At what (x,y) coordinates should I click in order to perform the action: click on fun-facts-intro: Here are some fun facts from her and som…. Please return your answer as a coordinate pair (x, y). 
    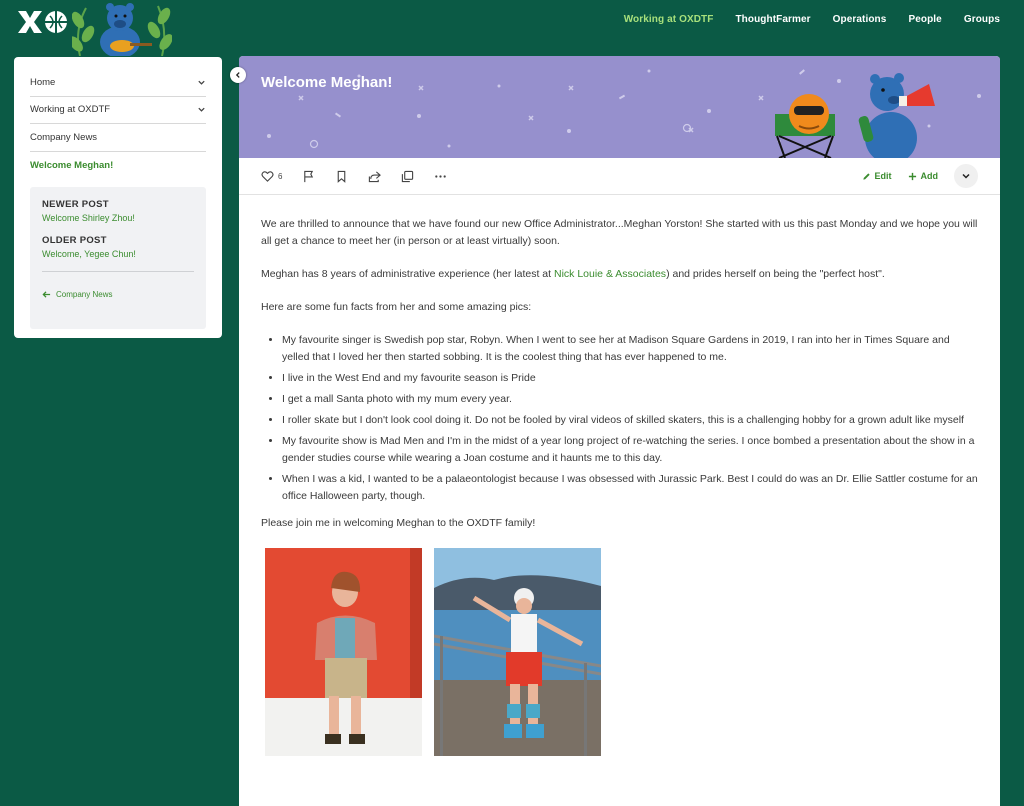
    Looking at the image, I should click on (396, 307).